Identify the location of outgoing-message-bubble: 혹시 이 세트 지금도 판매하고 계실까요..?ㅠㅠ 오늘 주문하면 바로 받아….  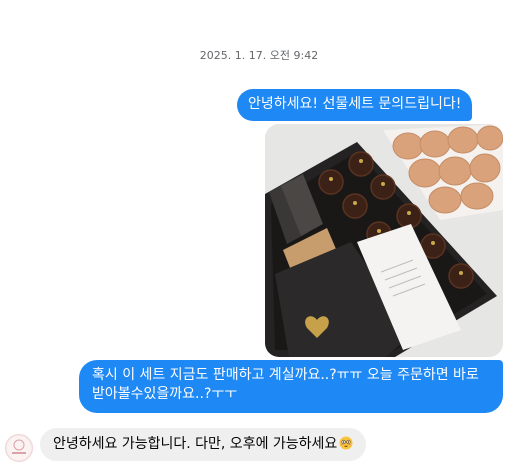
(291, 386).